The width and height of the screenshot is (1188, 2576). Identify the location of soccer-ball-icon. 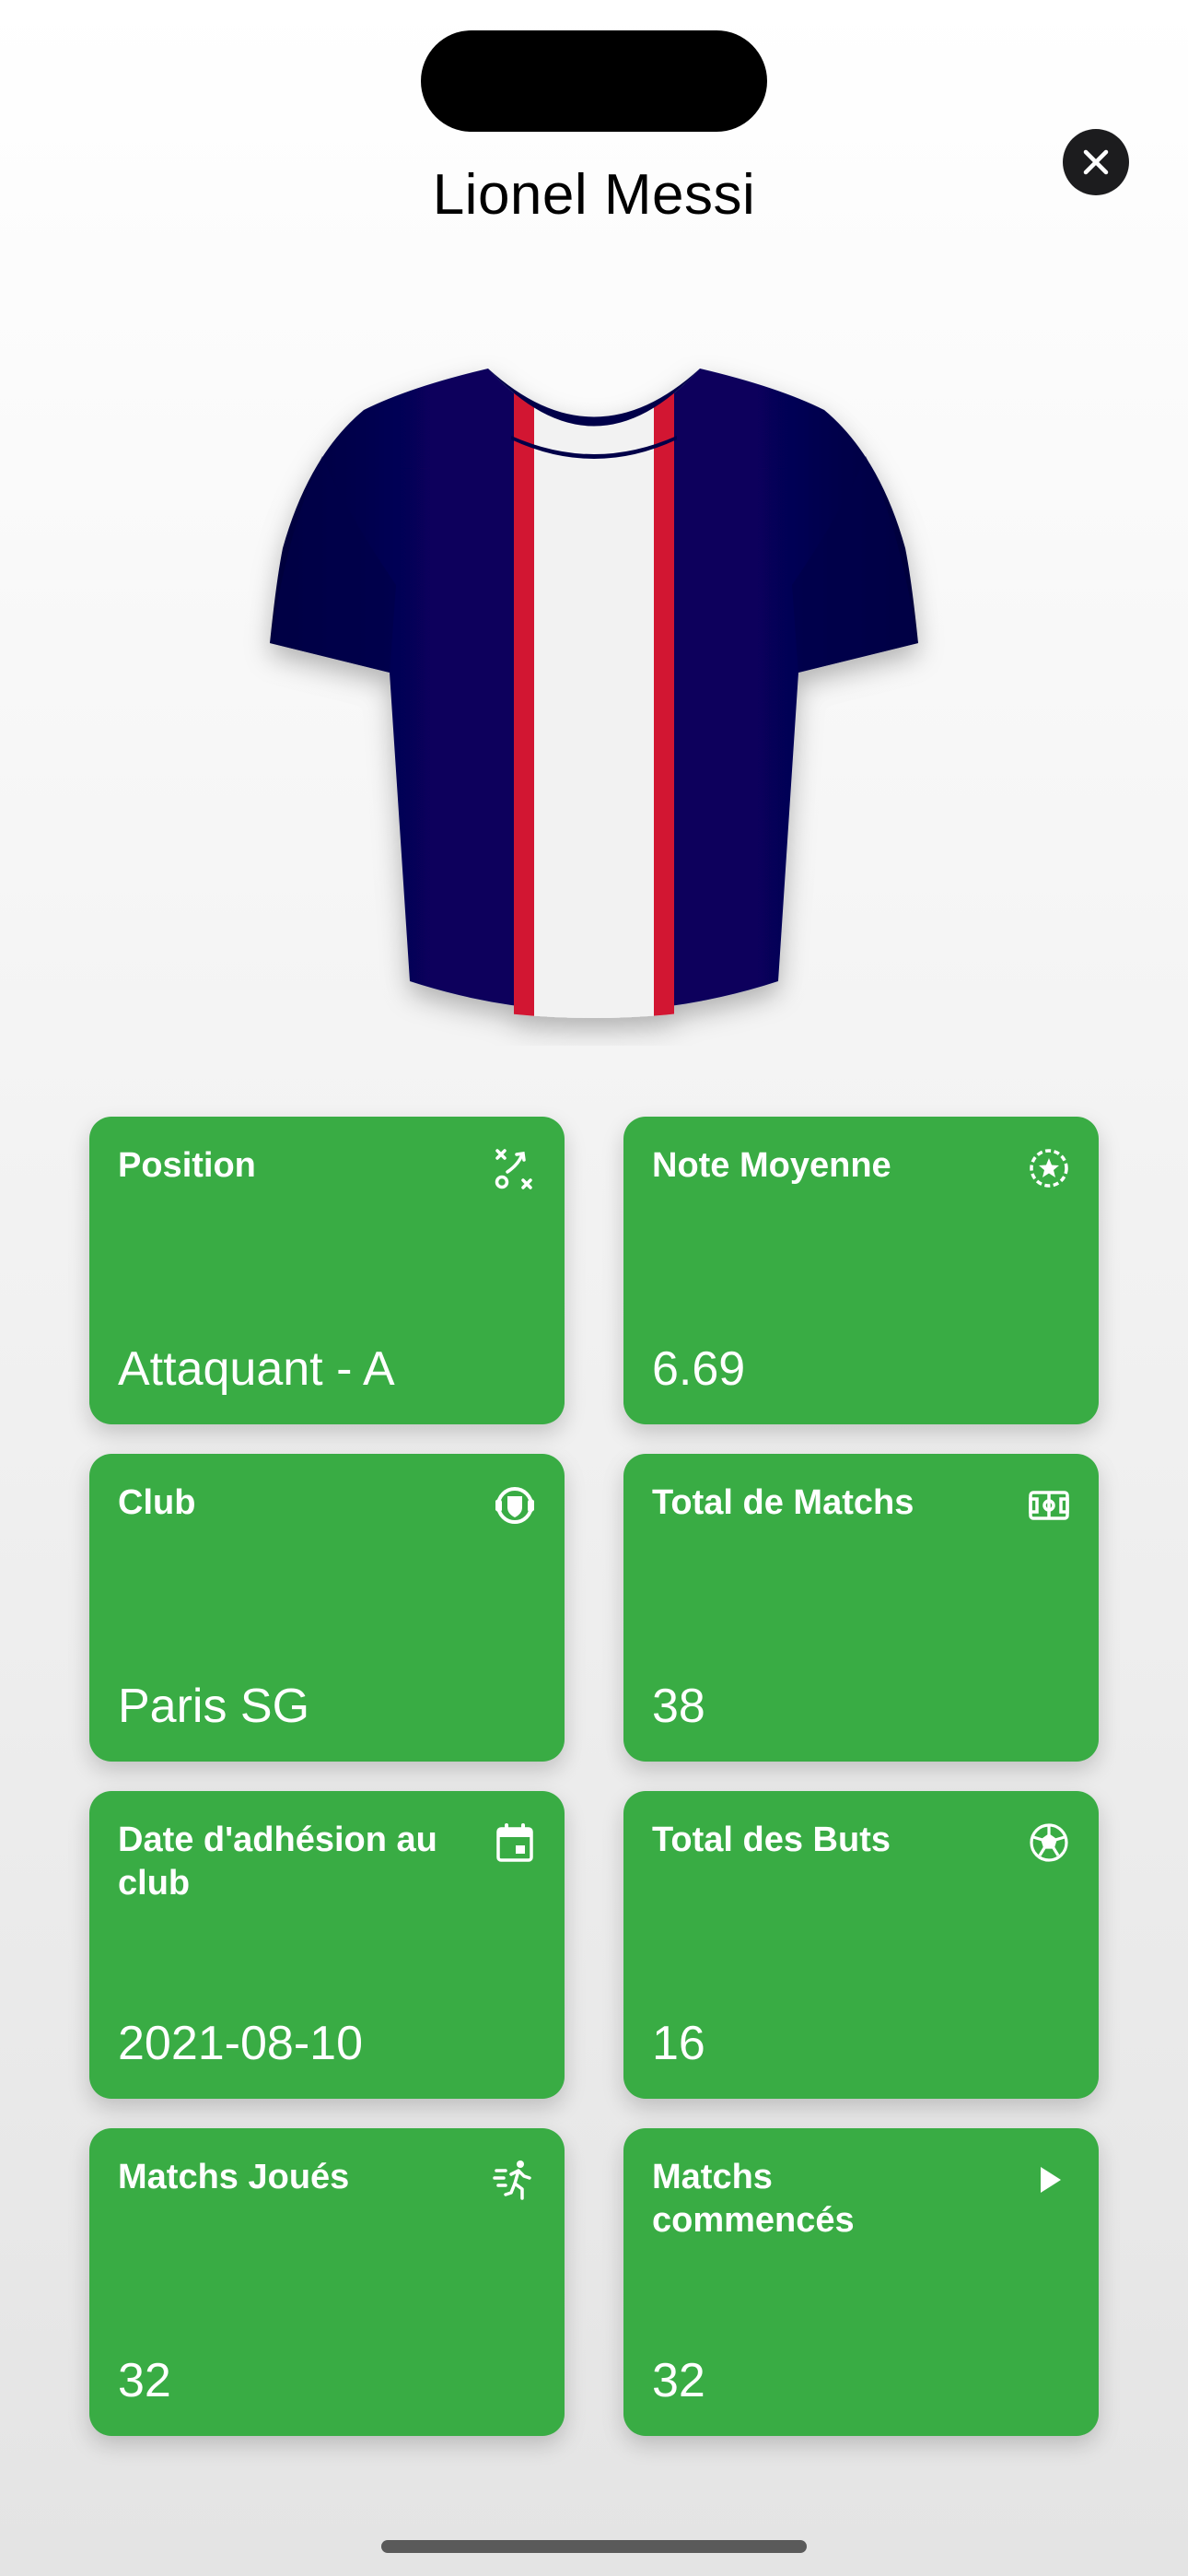
(1049, 1843).